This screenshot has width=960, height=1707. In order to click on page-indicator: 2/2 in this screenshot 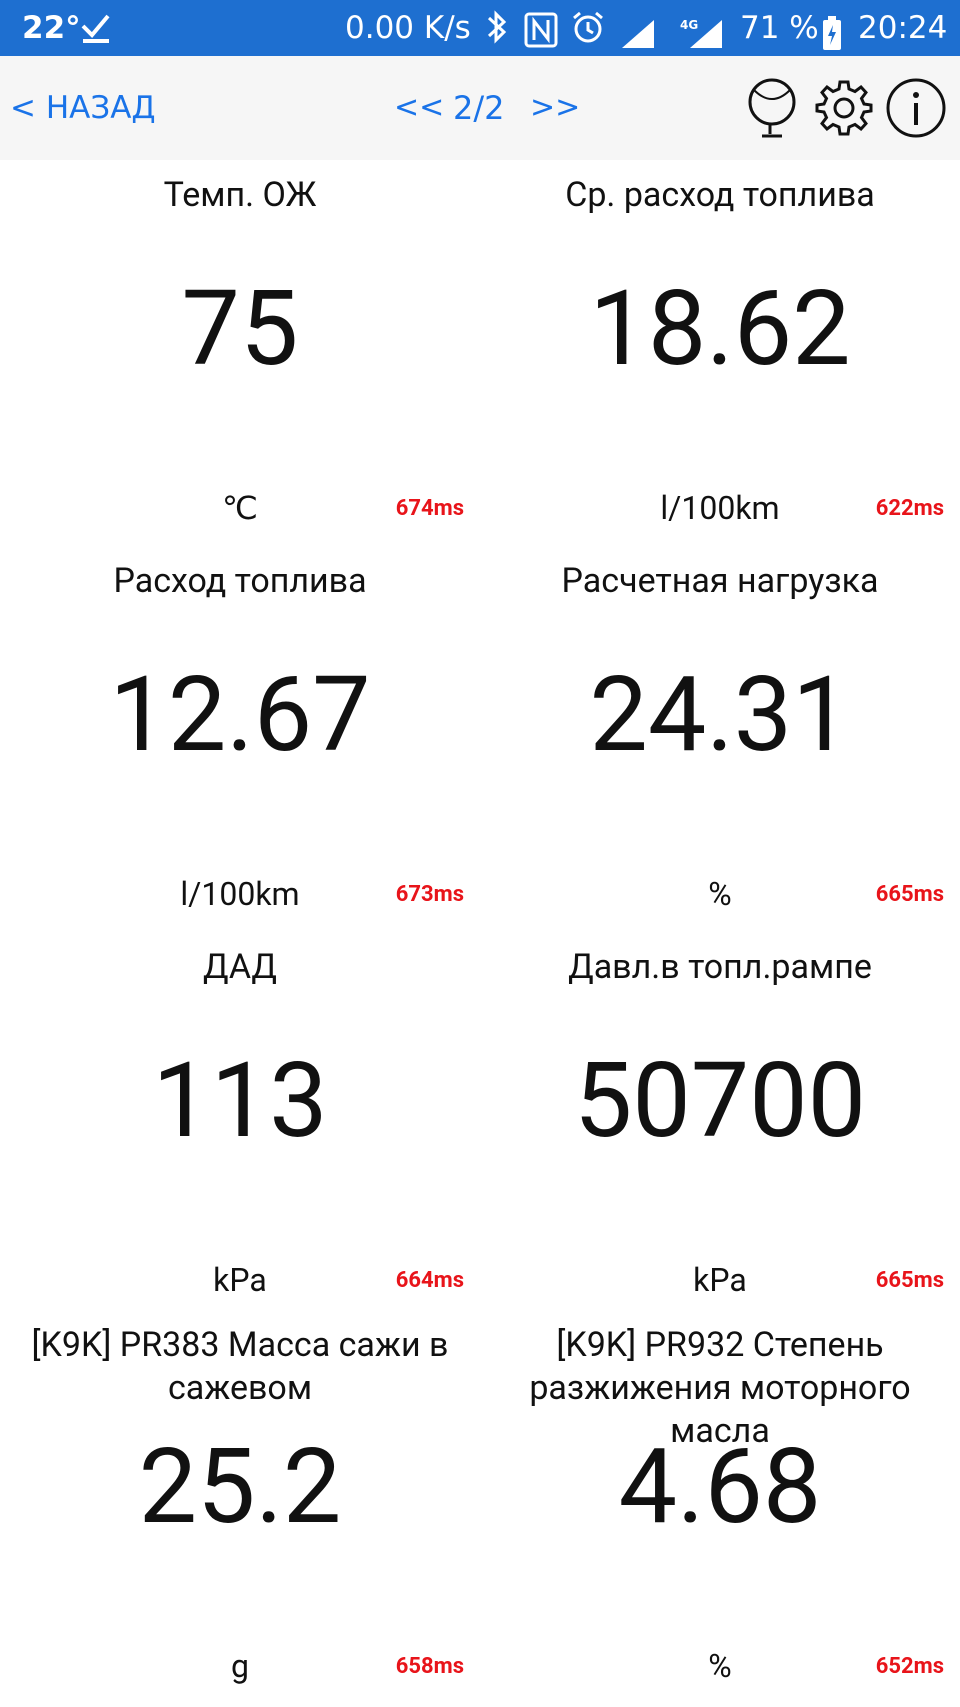, I will do `click(479, 108)`.